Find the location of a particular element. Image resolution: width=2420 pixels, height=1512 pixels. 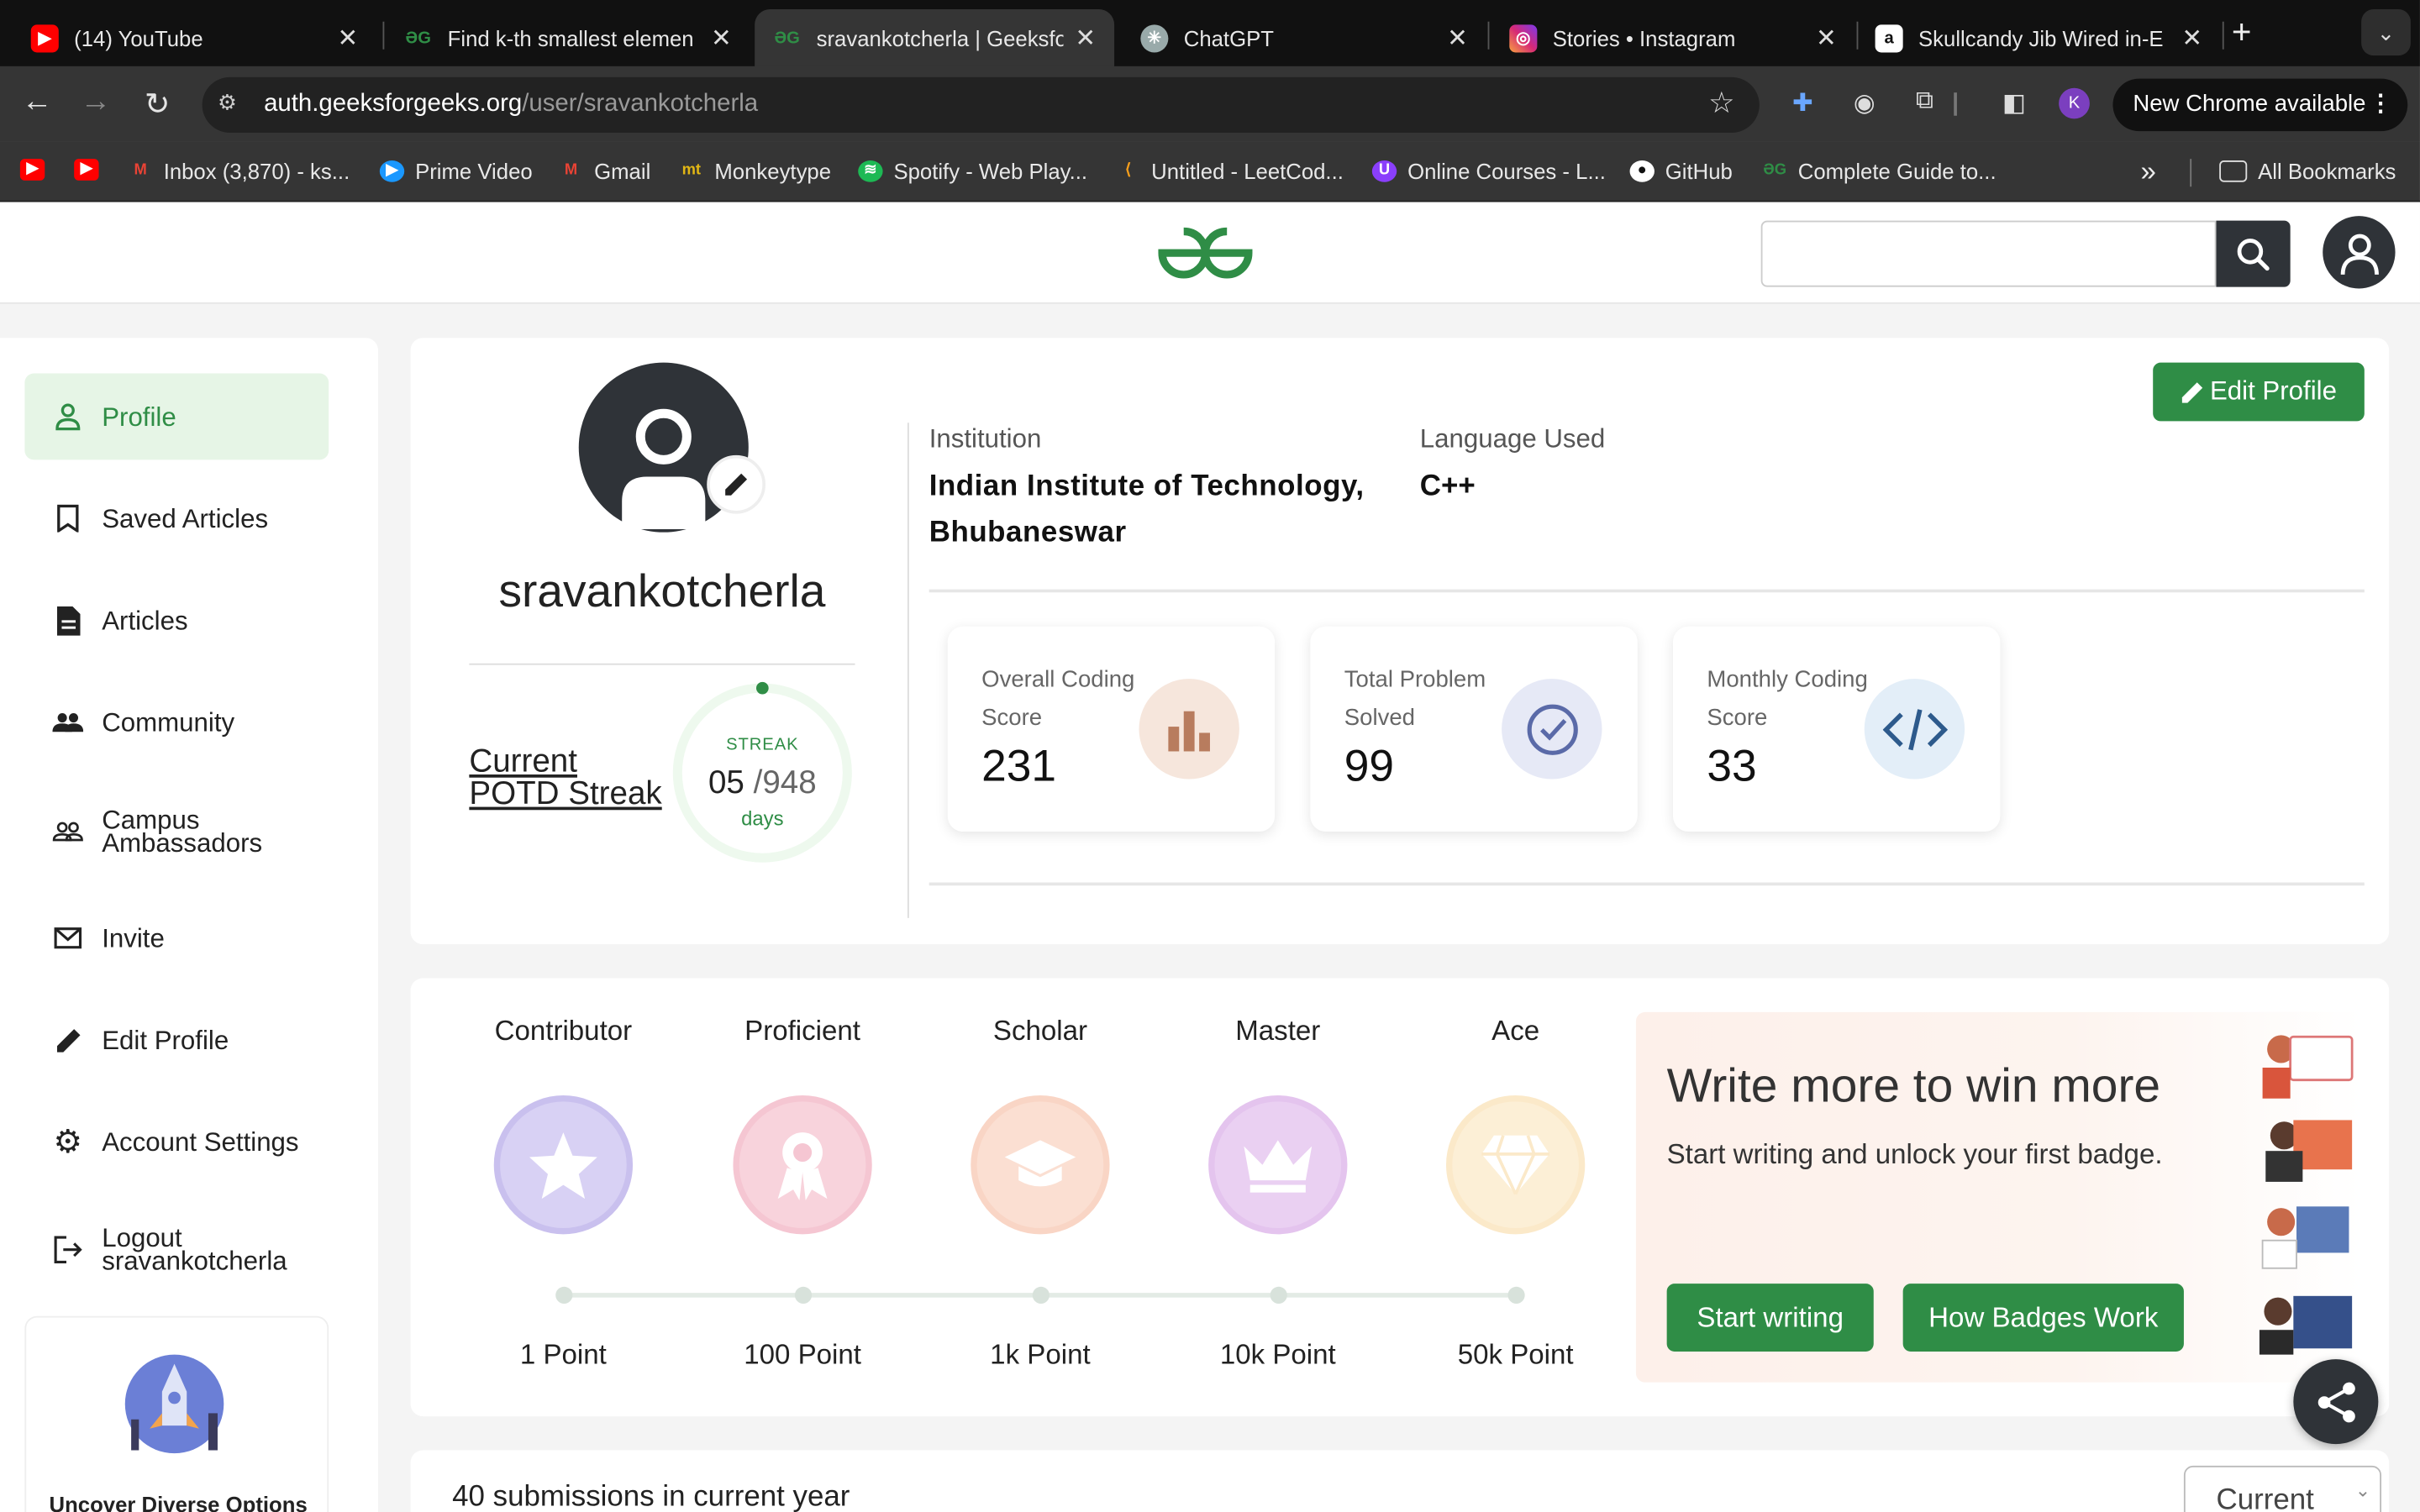

side-panel-icon: ◧ is located at coordinates (2014, 103).